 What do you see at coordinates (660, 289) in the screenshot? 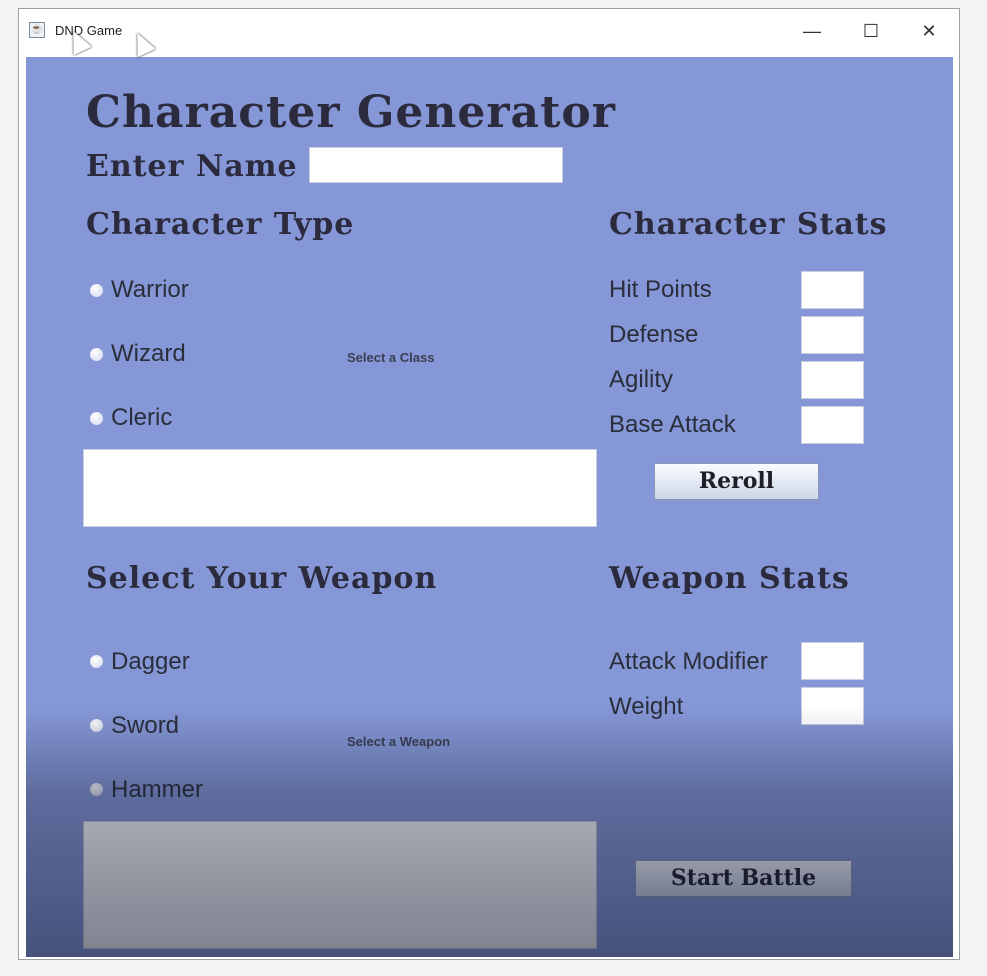
I see `stat-label-hit-points: Hit Points` at bounding box center [660, 289].